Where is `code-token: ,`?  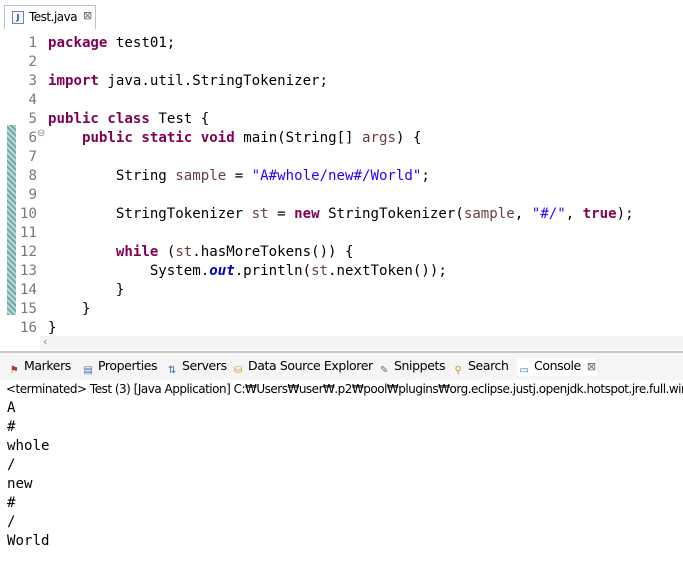 code-token: , is located at coordinates (574, 214).